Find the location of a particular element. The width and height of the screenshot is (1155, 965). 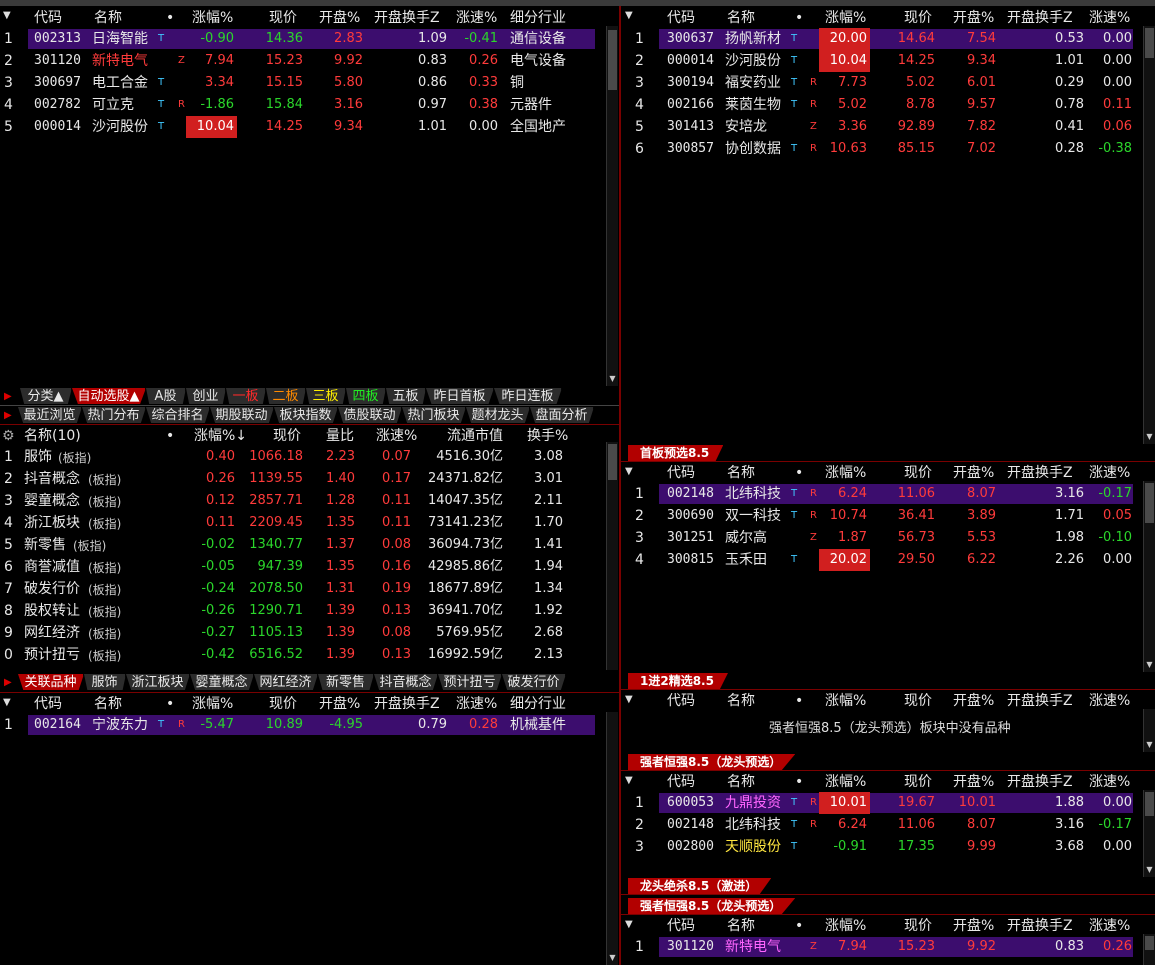

tab-tabbar1-4: 一板 is located at coordinates (246, 396).